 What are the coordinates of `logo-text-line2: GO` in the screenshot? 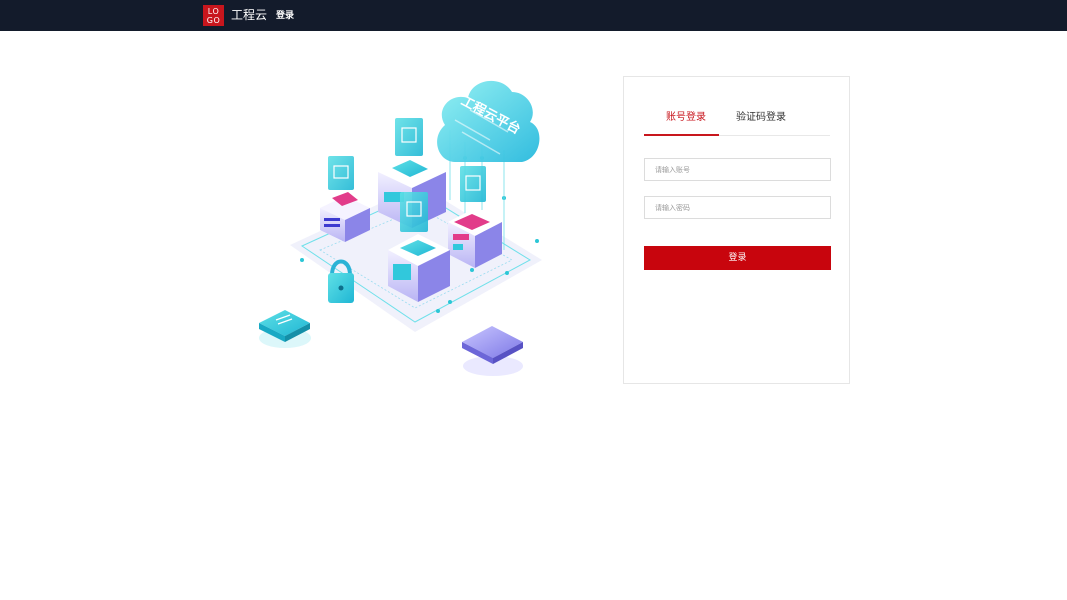 It's located at (213, 20).